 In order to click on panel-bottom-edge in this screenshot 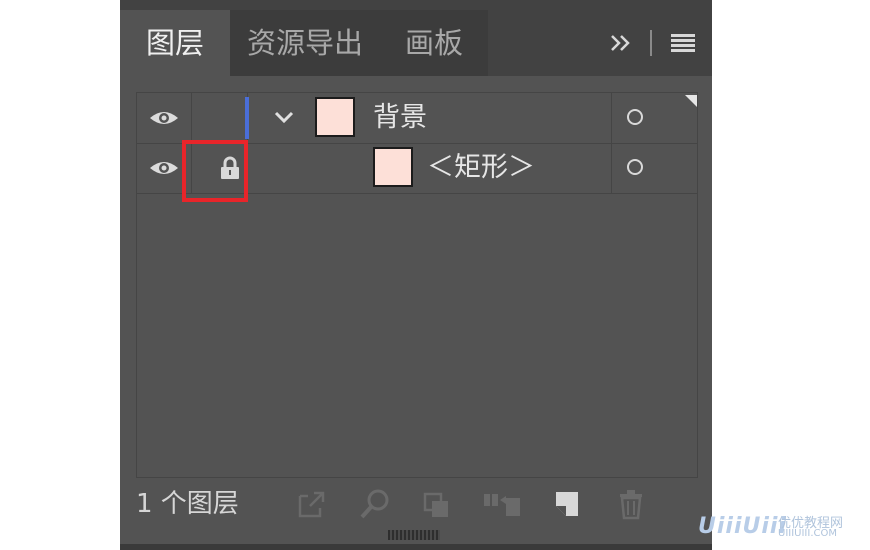, I will do `click(416, 547)`.